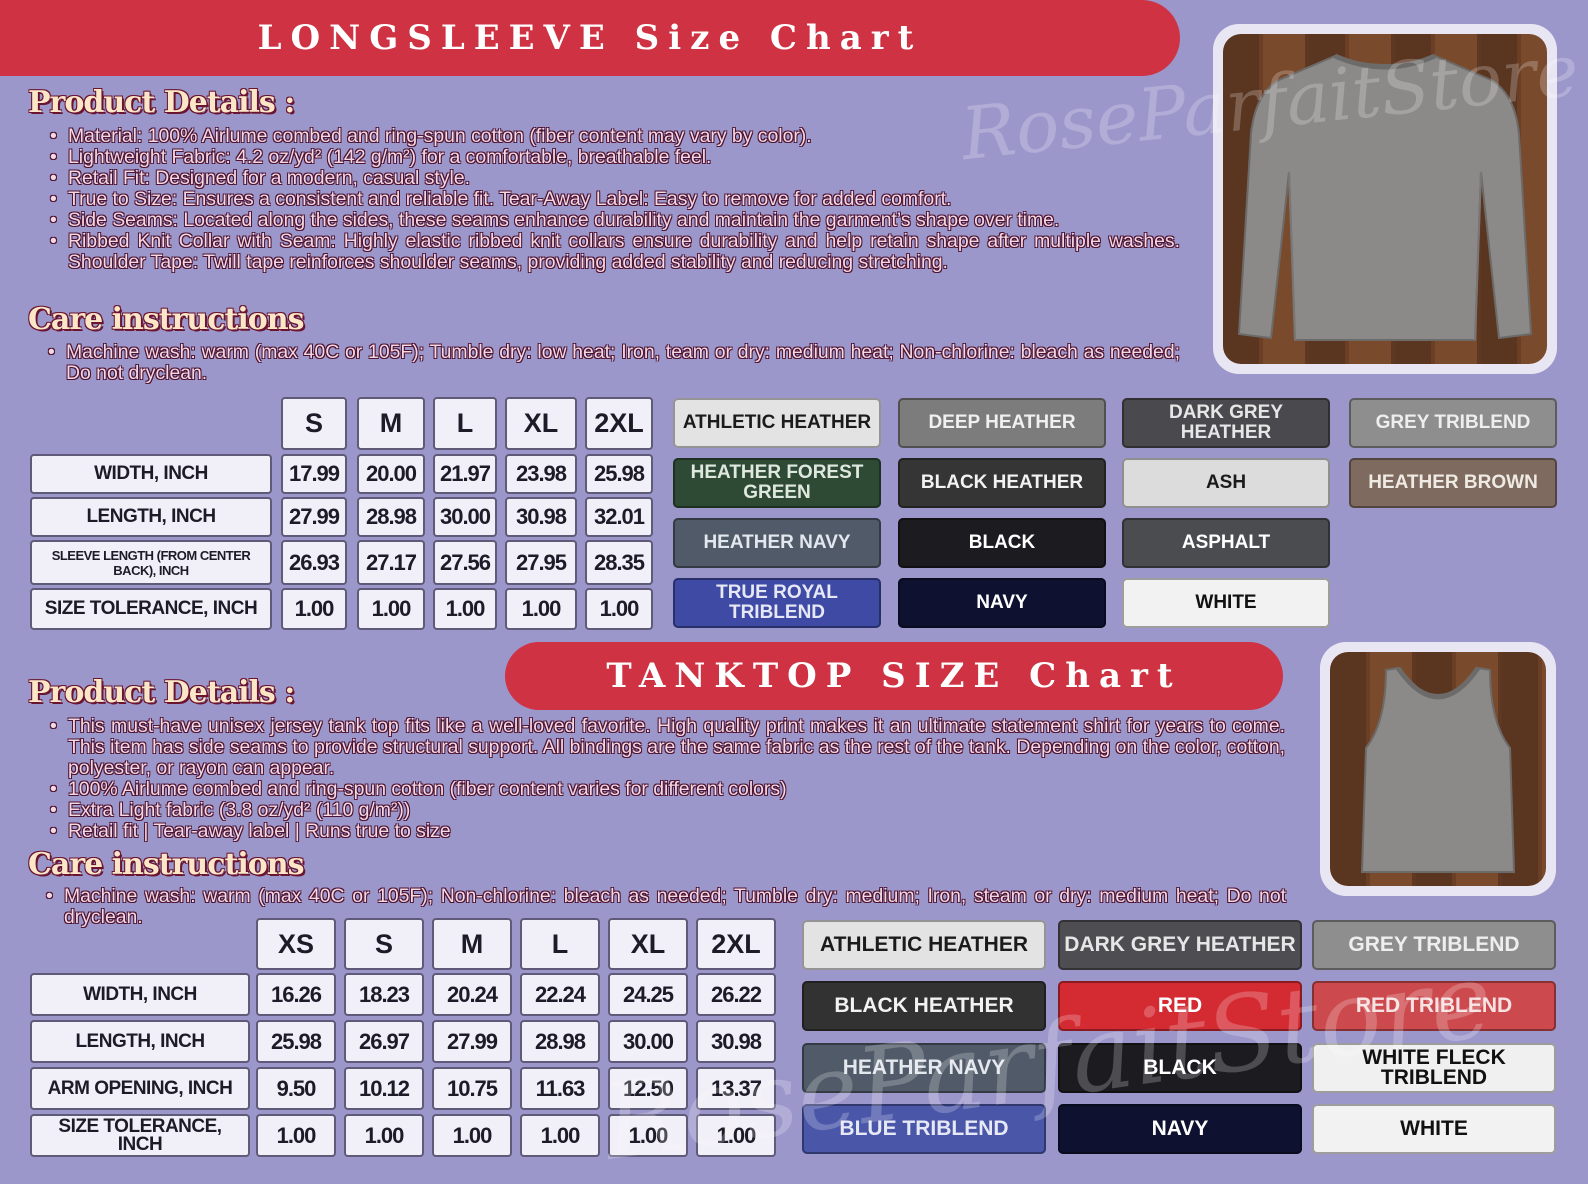 Image resolution: width=1588 pixels, height=1184 pixels. Describe the element at coordinates (296, 944) in the screenshot. I see `size-header: XS` at that location.